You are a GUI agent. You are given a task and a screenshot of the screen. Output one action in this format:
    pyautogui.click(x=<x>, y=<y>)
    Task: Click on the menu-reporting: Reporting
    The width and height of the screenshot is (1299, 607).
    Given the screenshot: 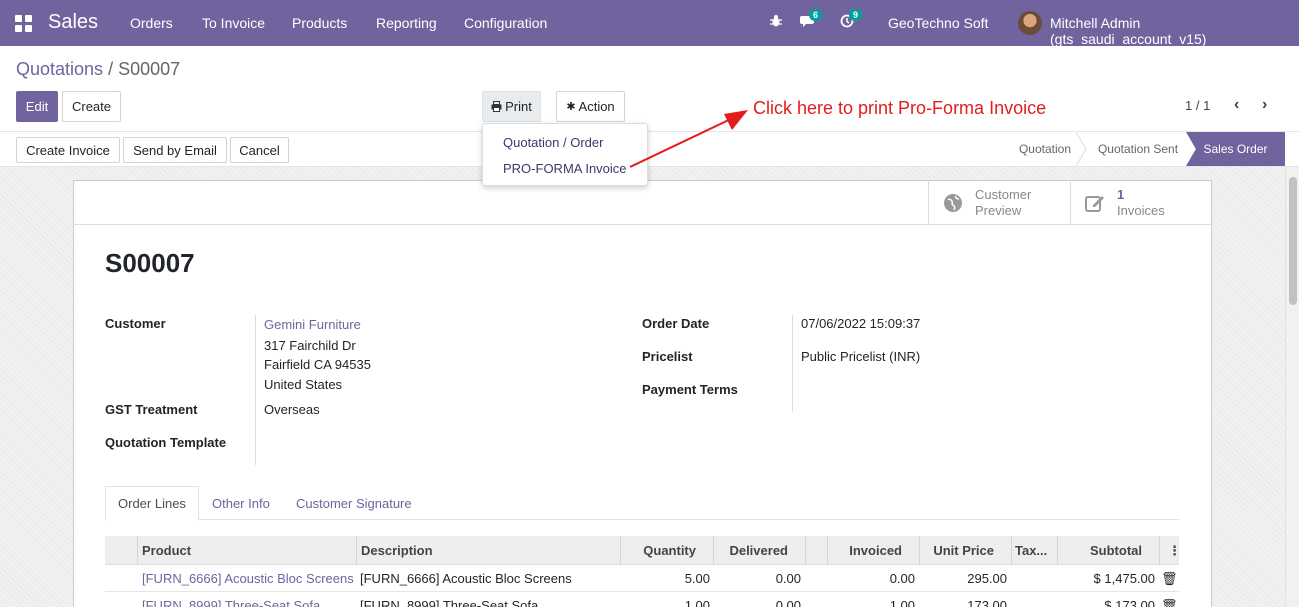 What is the action you would take?
    pyautogui.click(x=406, y=23)
    